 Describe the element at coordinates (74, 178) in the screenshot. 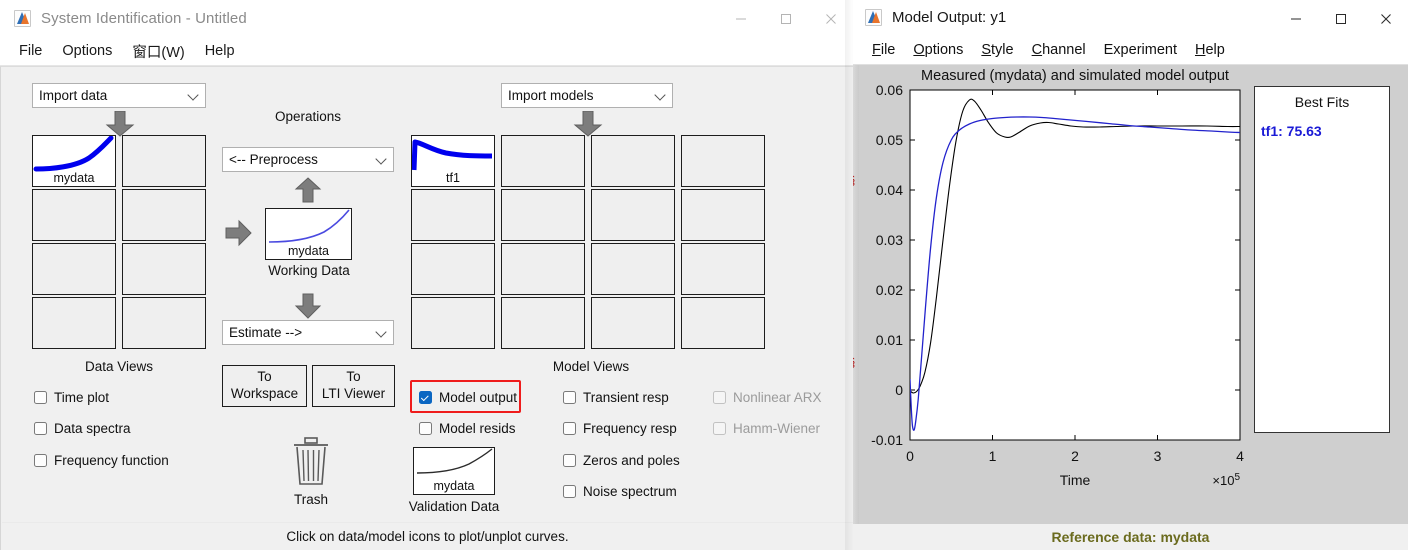

I see `data-icon-label: mydata` at that location.